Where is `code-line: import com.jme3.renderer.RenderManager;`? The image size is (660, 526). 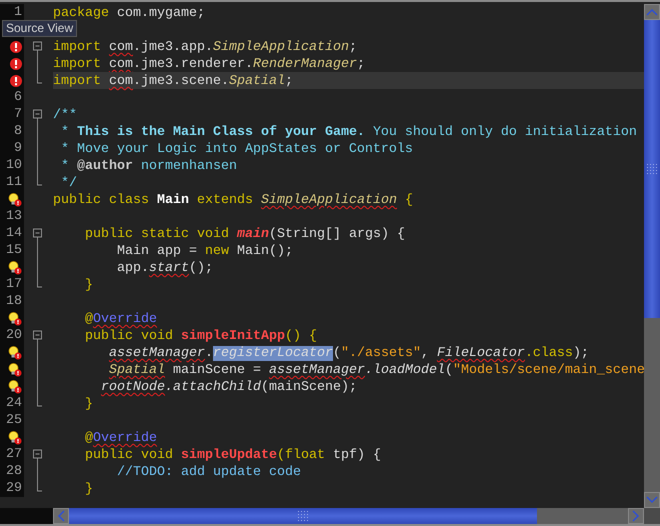
code-line: import com.jme3.renderer.RenderManager; is located at coordinates (209, 64).